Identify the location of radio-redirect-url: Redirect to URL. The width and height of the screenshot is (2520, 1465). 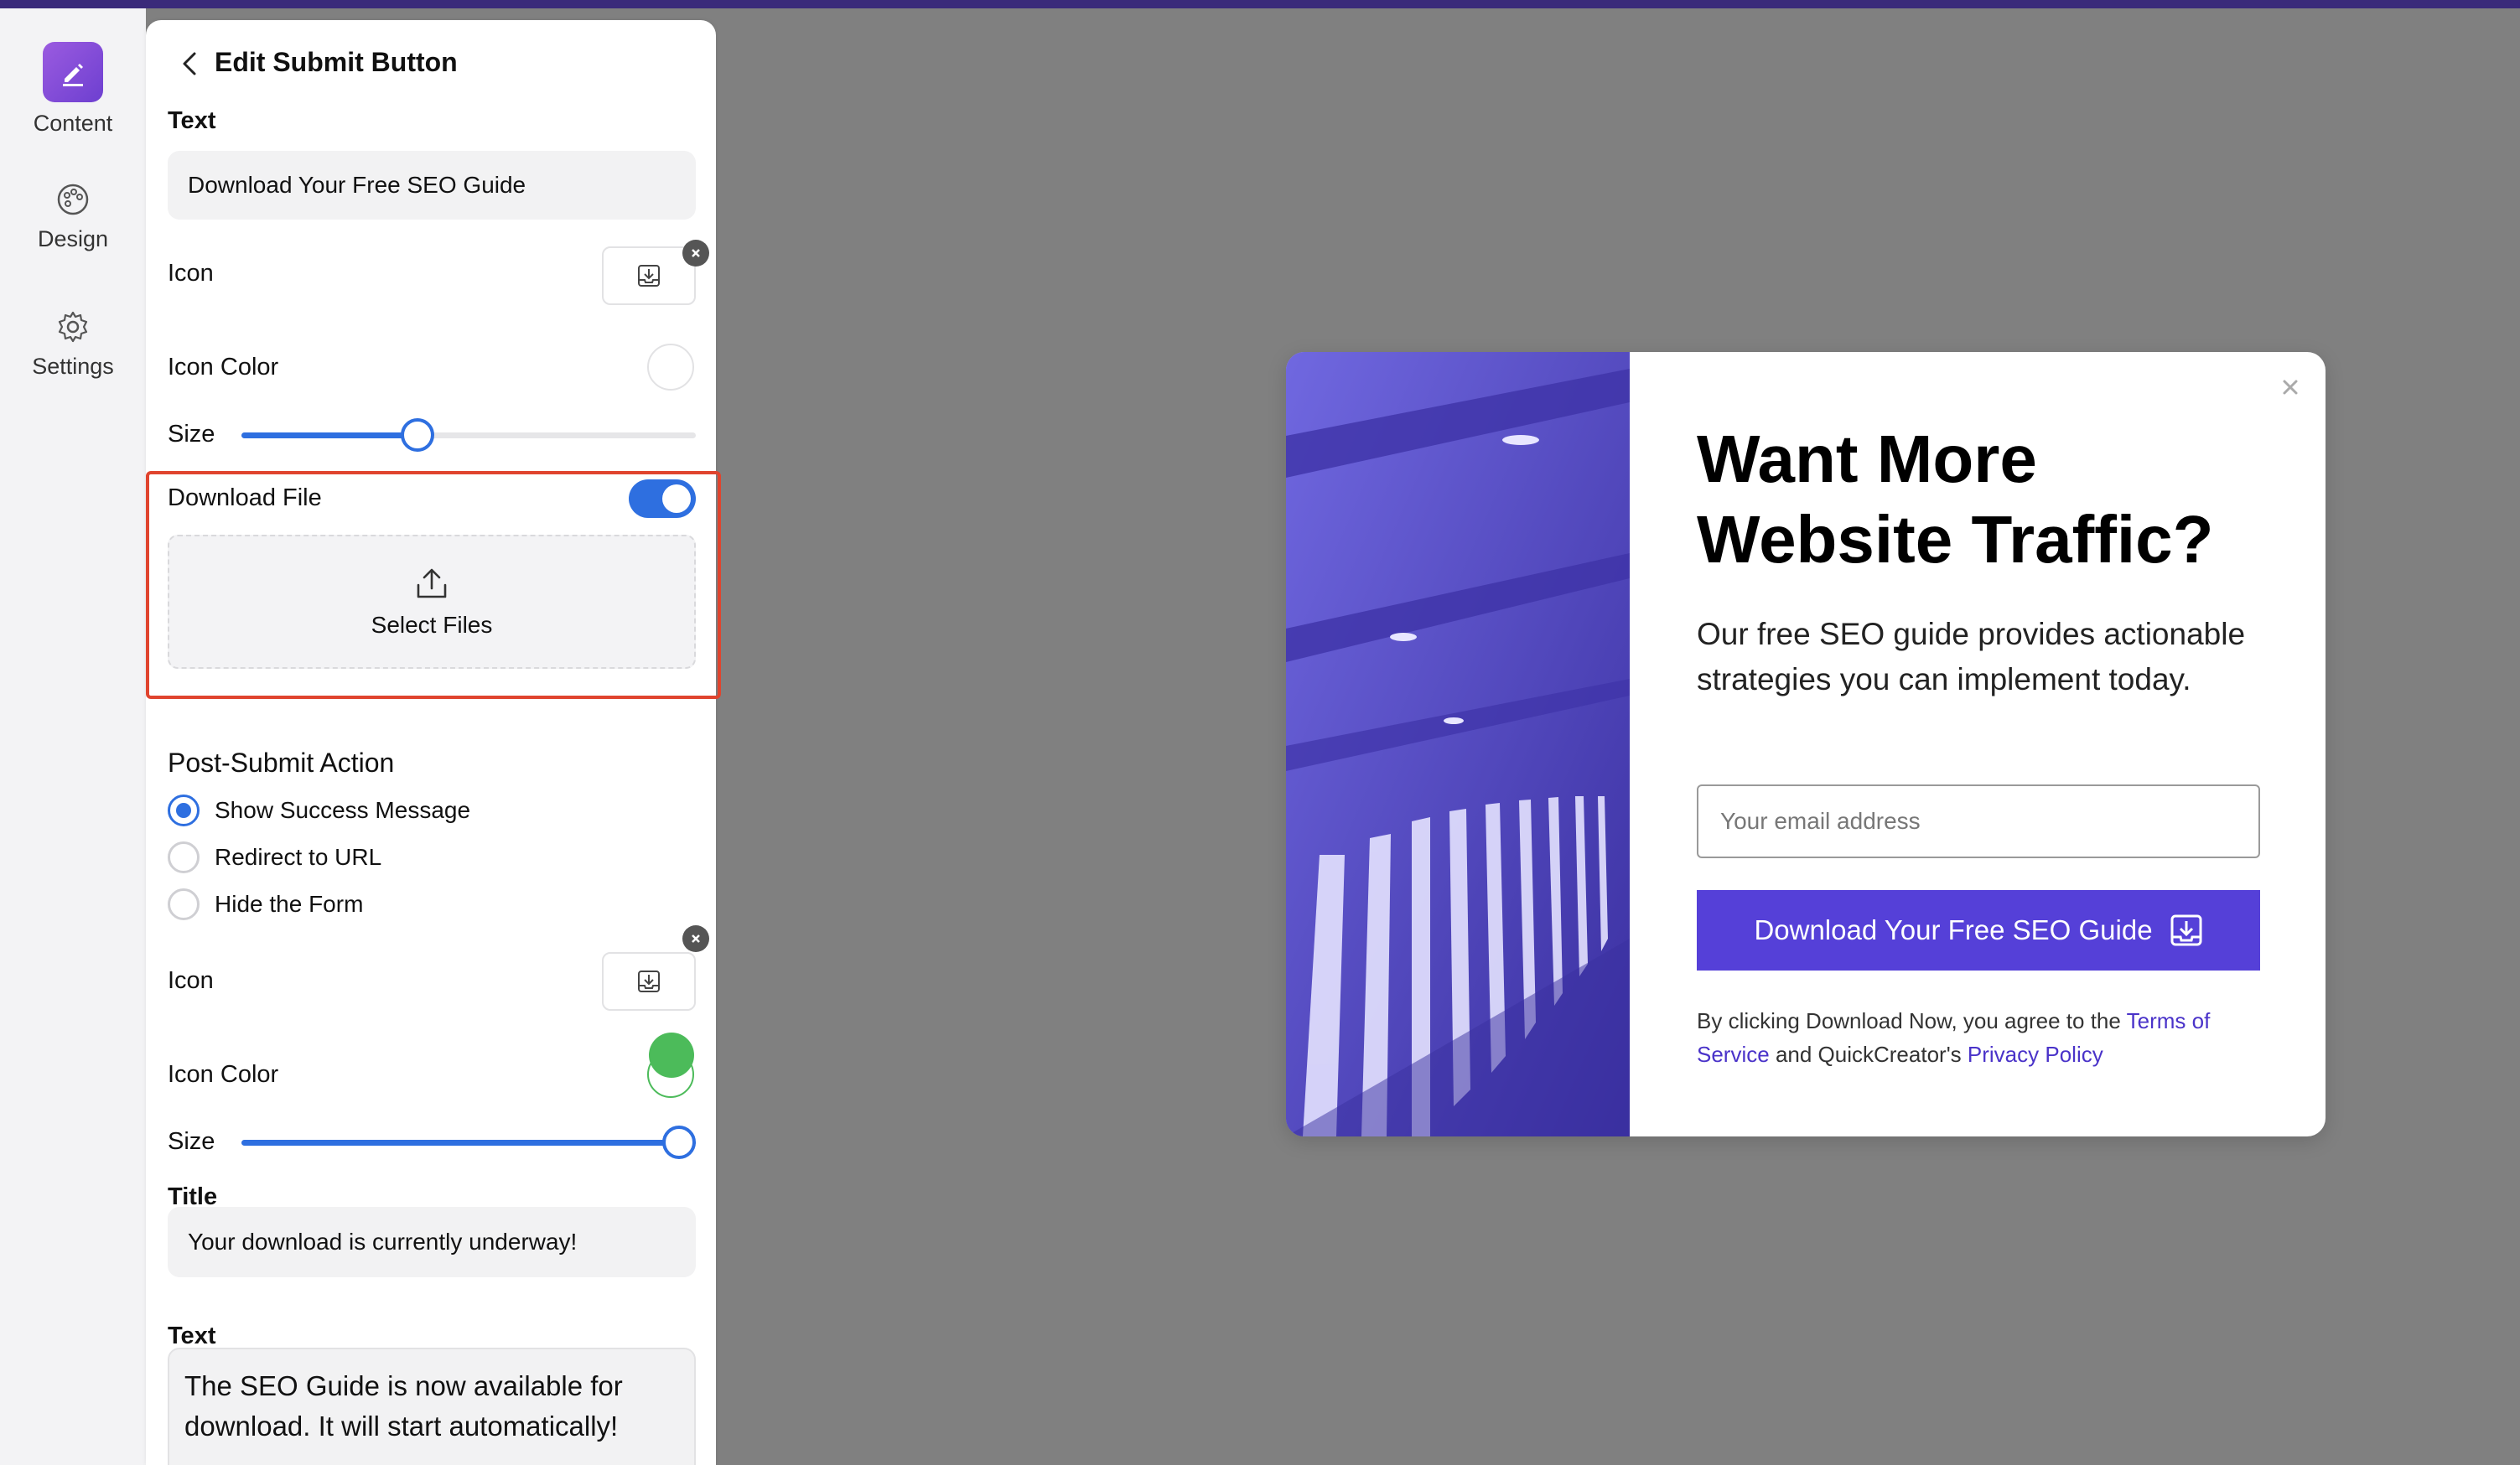
(274, 857).